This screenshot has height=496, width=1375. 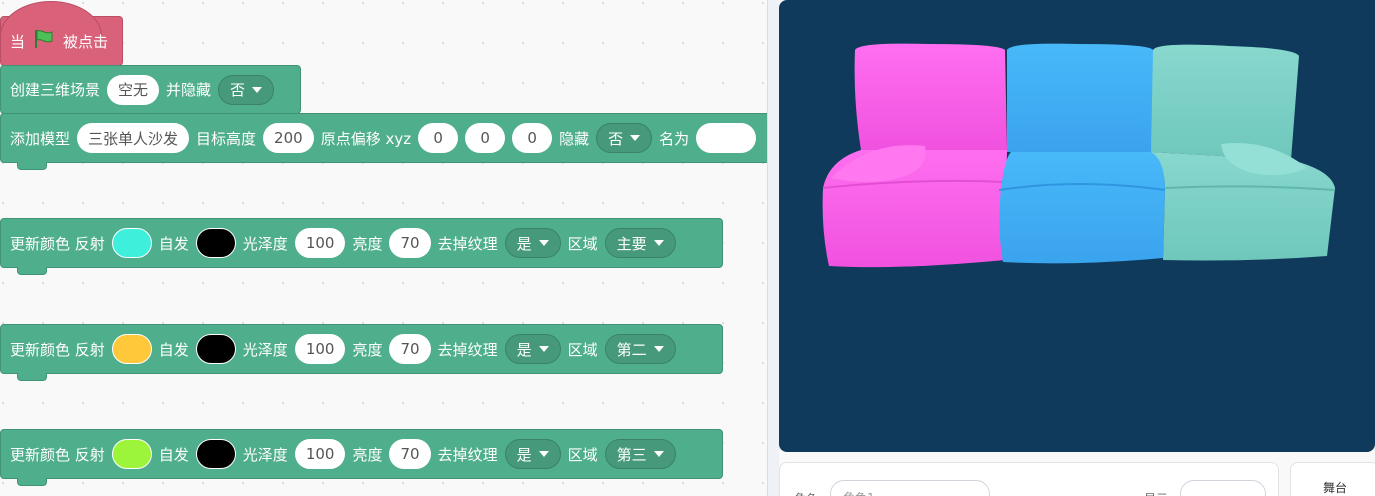 I want to click on sprite-label: 角色, so click(x=806, y=493).